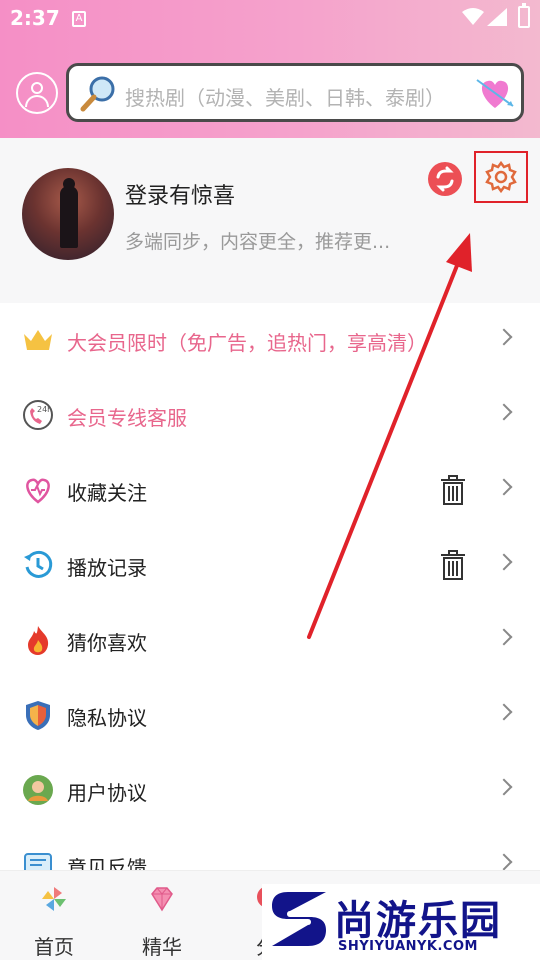 The image size is (540, 960). Describe the element at coordinates (38, 415) in the screenshot. I see `24h-service-icon: 24h` at that location.